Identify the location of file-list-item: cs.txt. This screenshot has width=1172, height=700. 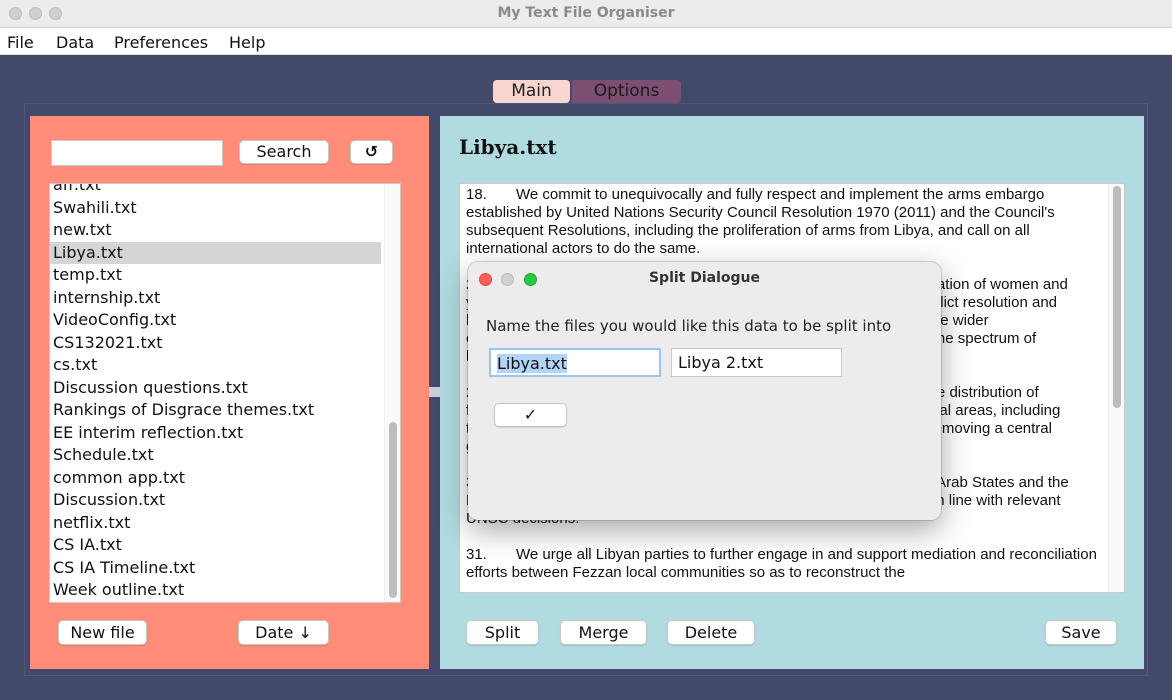
(215, 365).